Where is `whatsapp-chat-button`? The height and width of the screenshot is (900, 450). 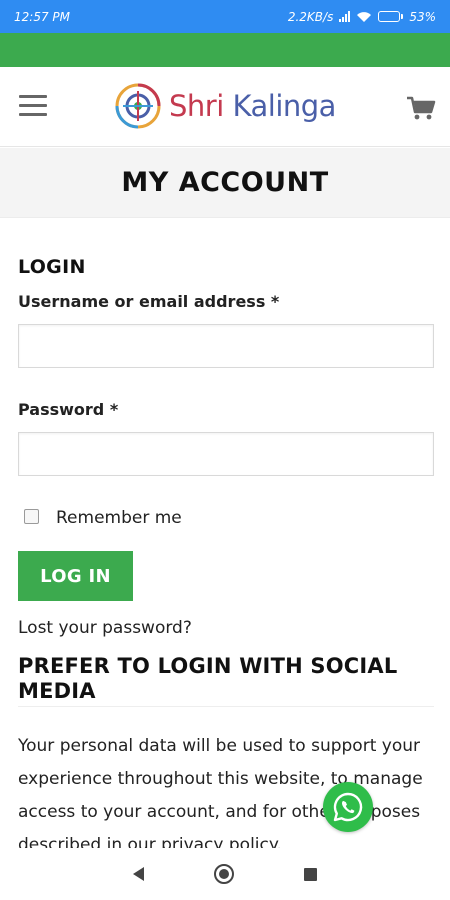
whatsapp-chat-button is located at coordinates (348, 807).